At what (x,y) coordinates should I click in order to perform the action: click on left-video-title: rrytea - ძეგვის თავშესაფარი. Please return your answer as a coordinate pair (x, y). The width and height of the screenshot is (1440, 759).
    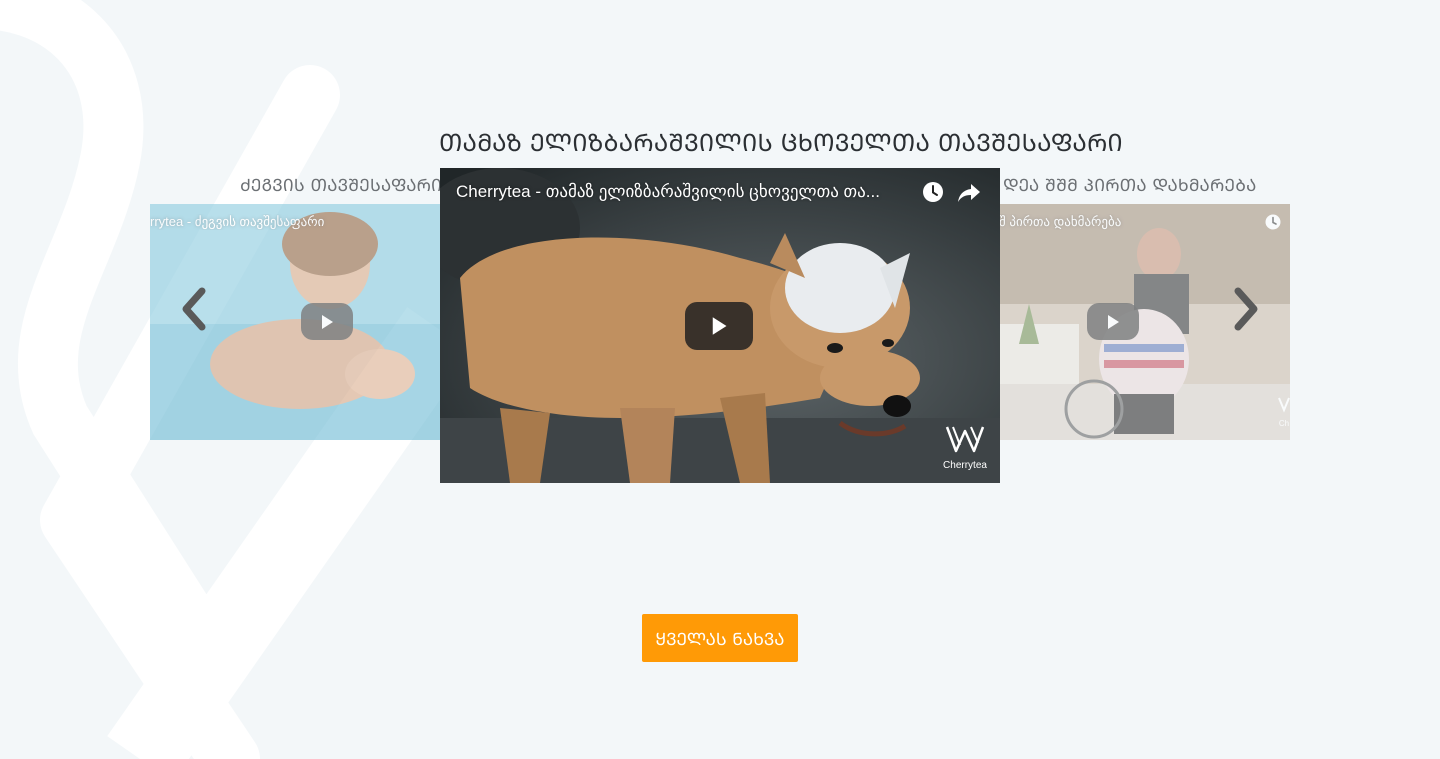
    Looking at the image, I should click on (237, 221).